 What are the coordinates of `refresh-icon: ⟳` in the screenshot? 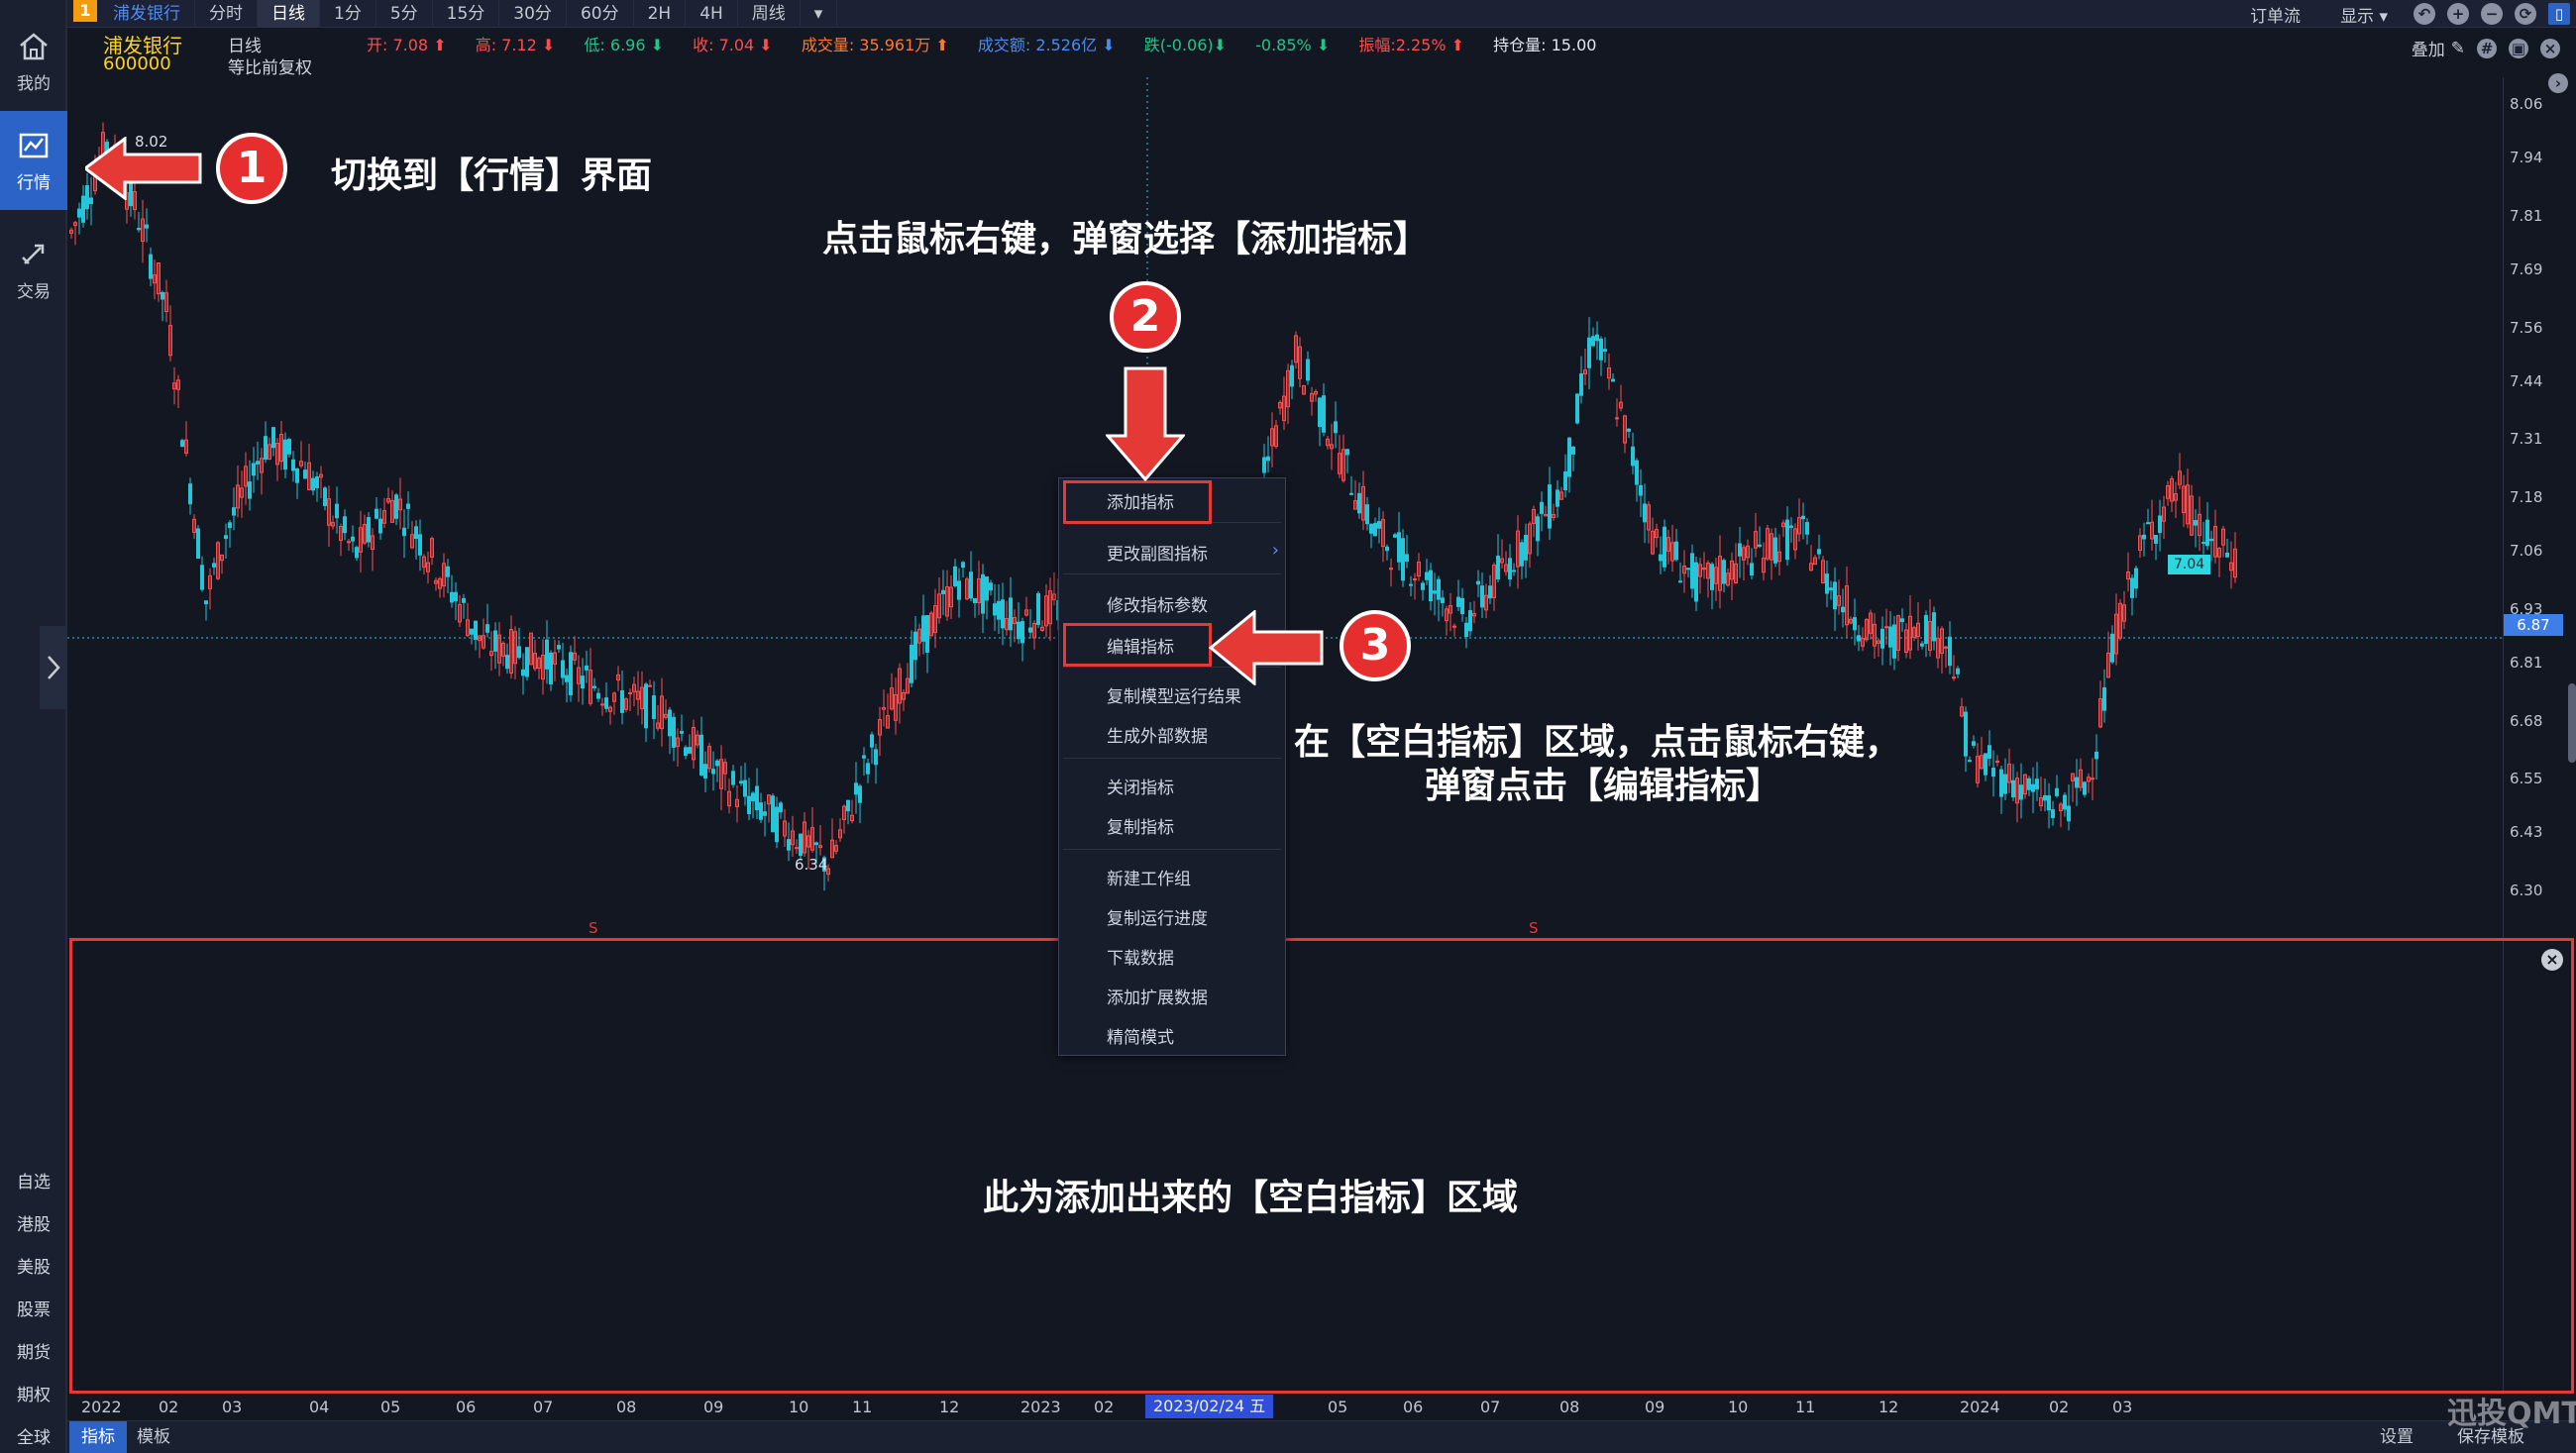 It's located at (2525, 14).